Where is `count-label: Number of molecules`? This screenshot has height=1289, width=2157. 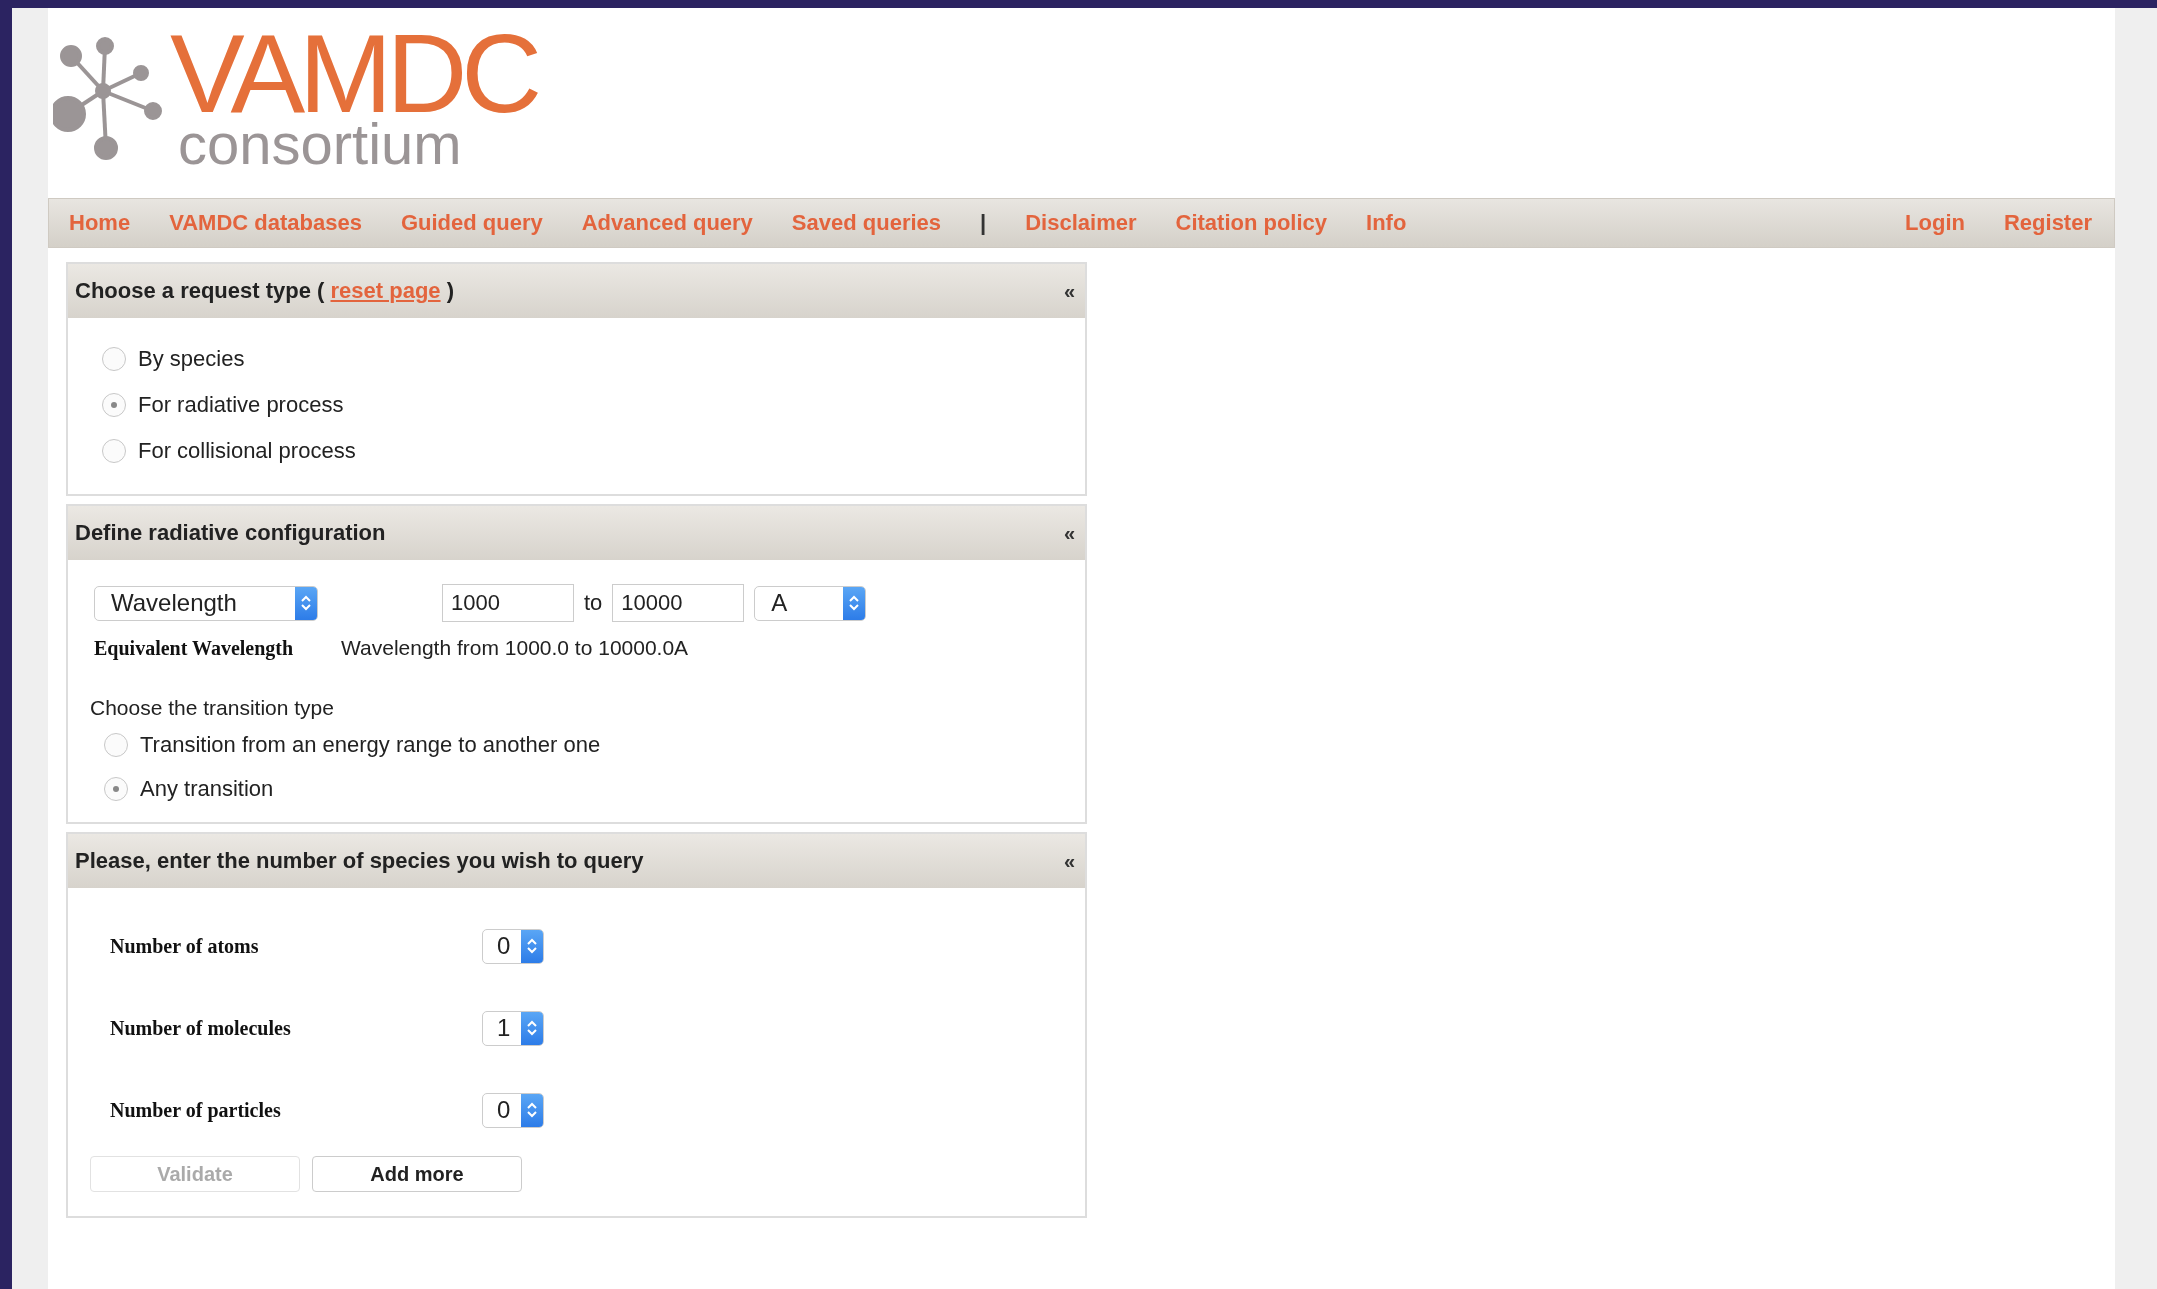
count-label: Number of molecules is located at coordinates (201, 1028).